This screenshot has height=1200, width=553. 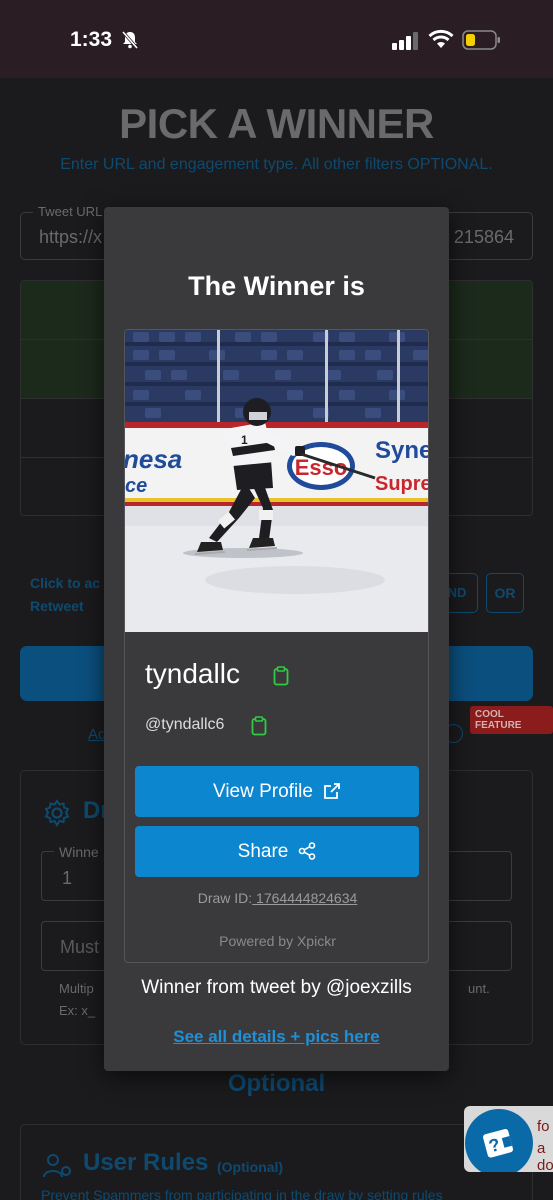 I want to click on winner-handle: @tyndallc6, so click(x=185, y=724).